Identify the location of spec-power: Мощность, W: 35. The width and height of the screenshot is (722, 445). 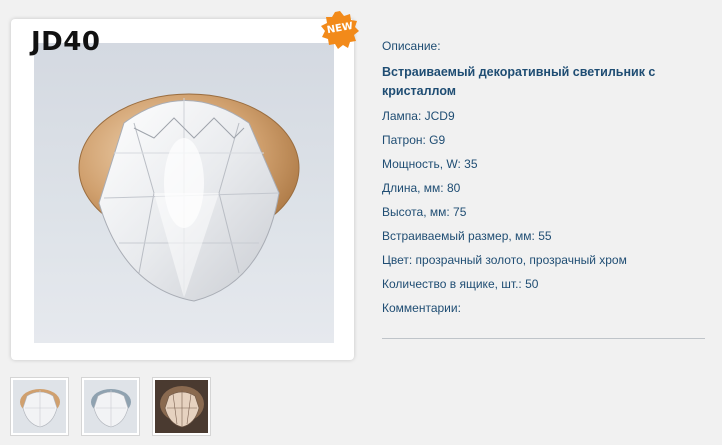
(430, 164).